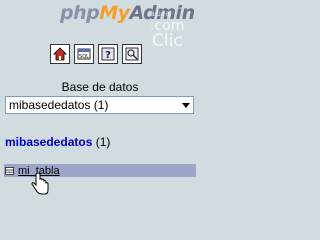 The width and height of the screenshot is (320, 240). I want to click on database-table-count: (1), so click(103, 142).